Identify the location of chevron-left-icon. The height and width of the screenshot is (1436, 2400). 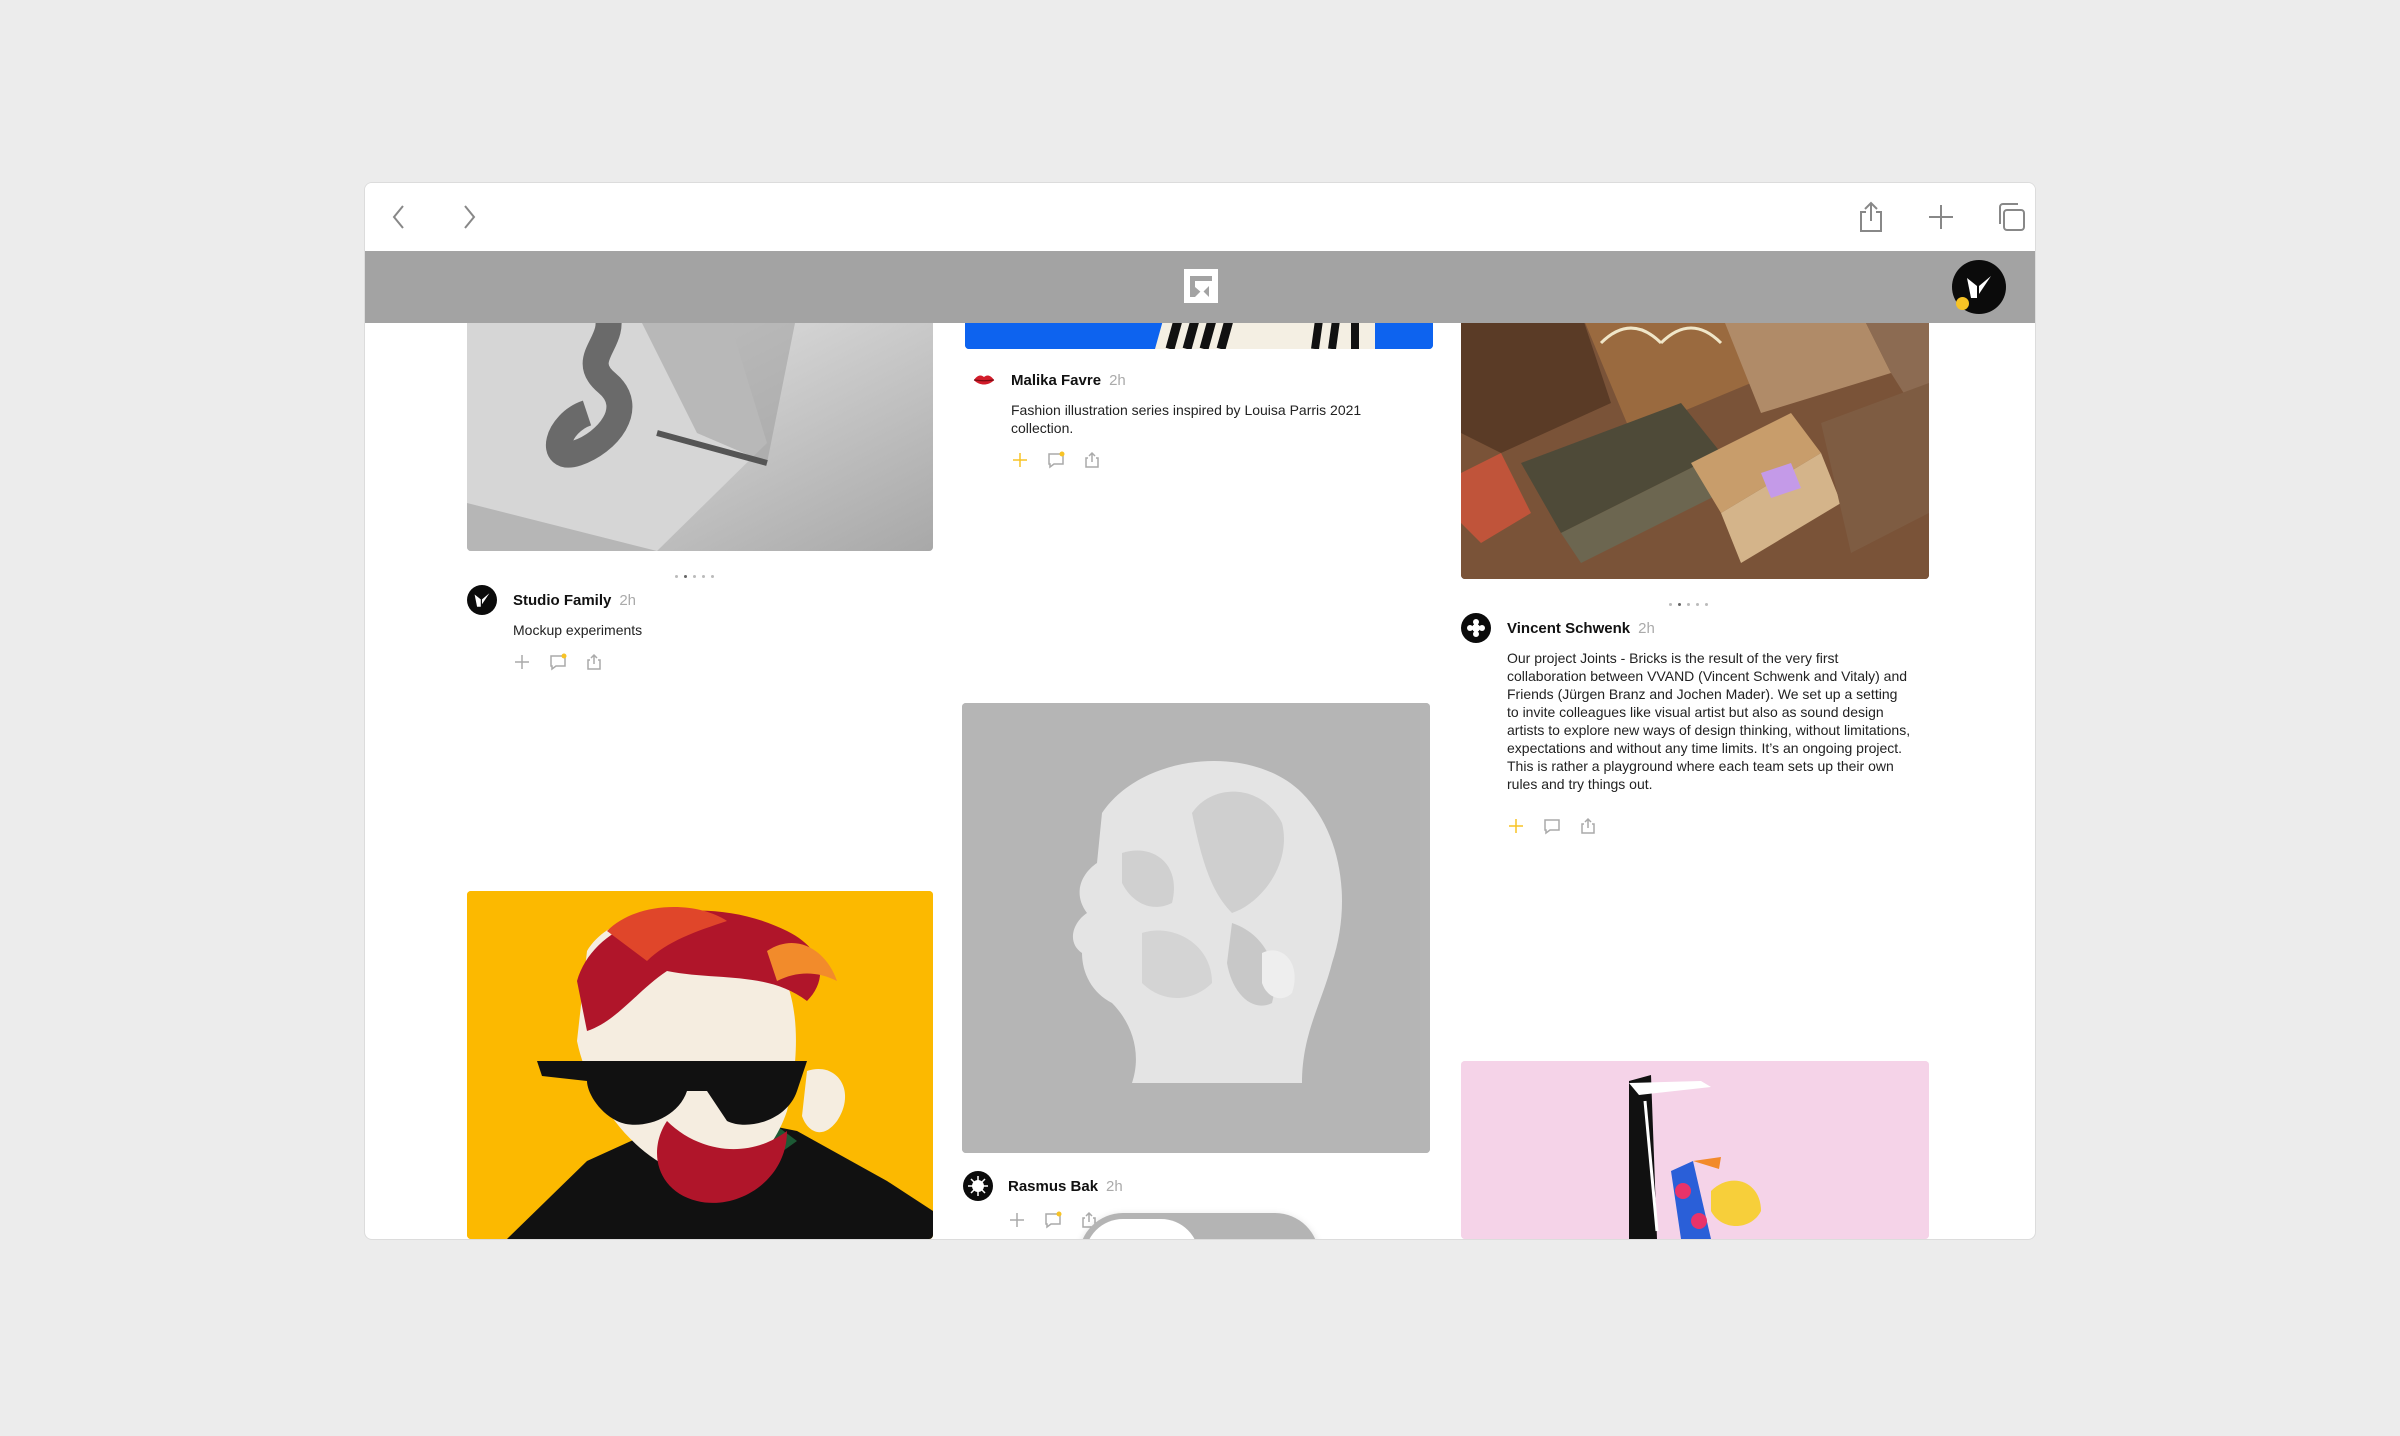
(398, 217).